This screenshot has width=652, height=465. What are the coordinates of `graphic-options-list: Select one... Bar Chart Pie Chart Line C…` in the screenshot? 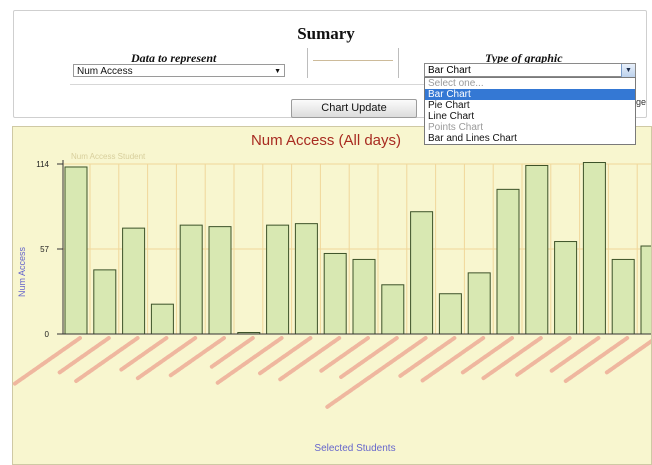 It's located at (530, 111).